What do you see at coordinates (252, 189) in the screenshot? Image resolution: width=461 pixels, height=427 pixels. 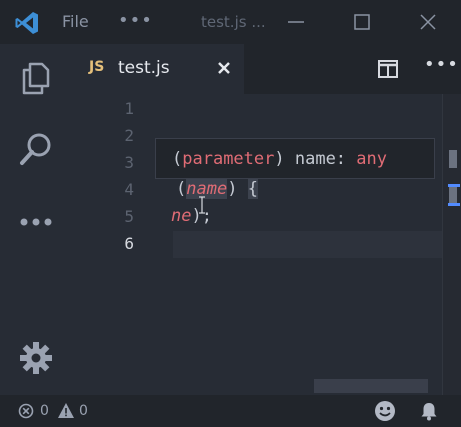 I see `code-token-brace: {` at bounding box center [252, 189].